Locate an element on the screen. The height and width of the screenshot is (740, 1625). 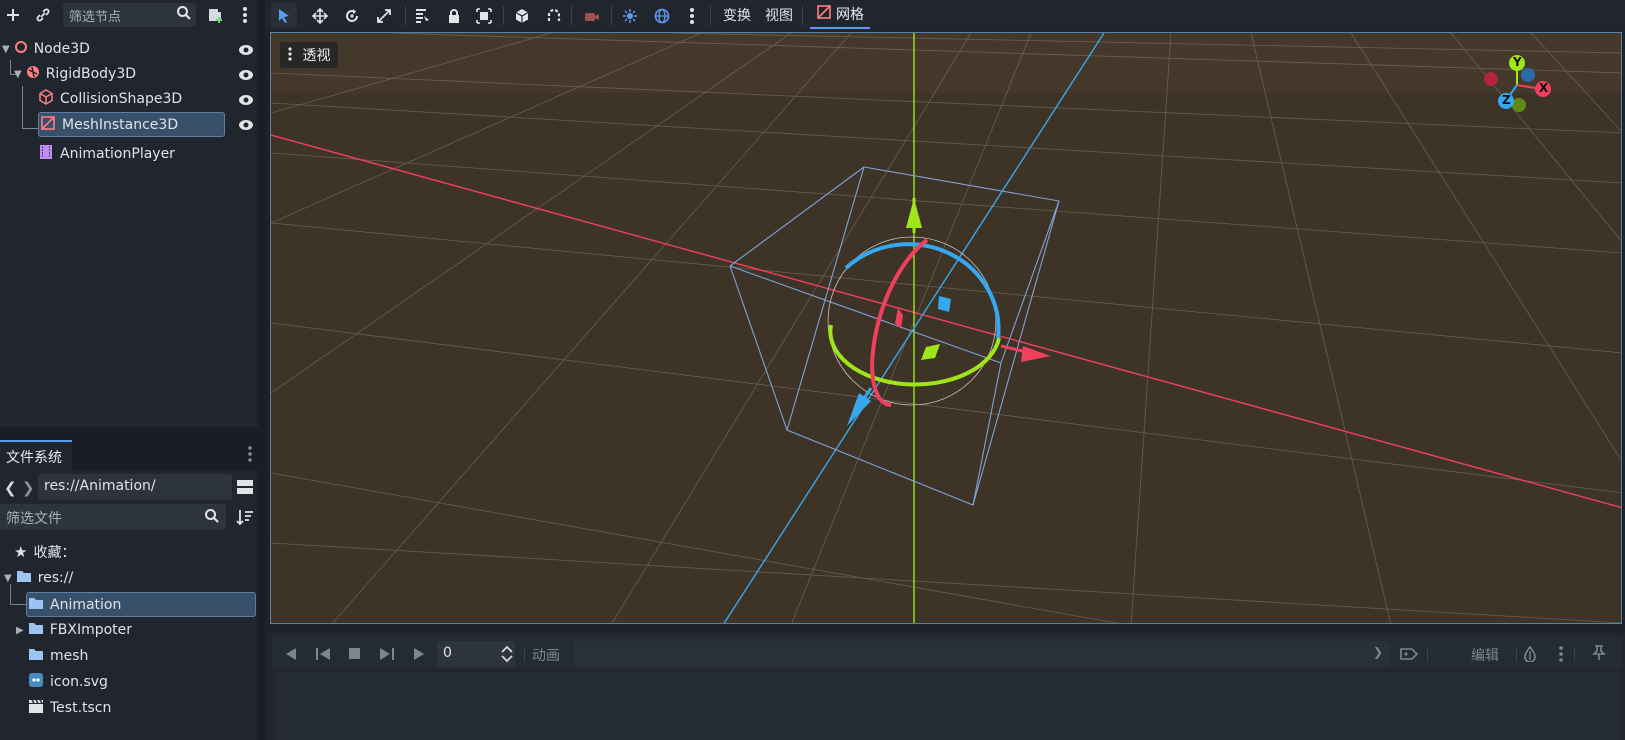
godot-svg-icon is located at coordinates (36, 682).